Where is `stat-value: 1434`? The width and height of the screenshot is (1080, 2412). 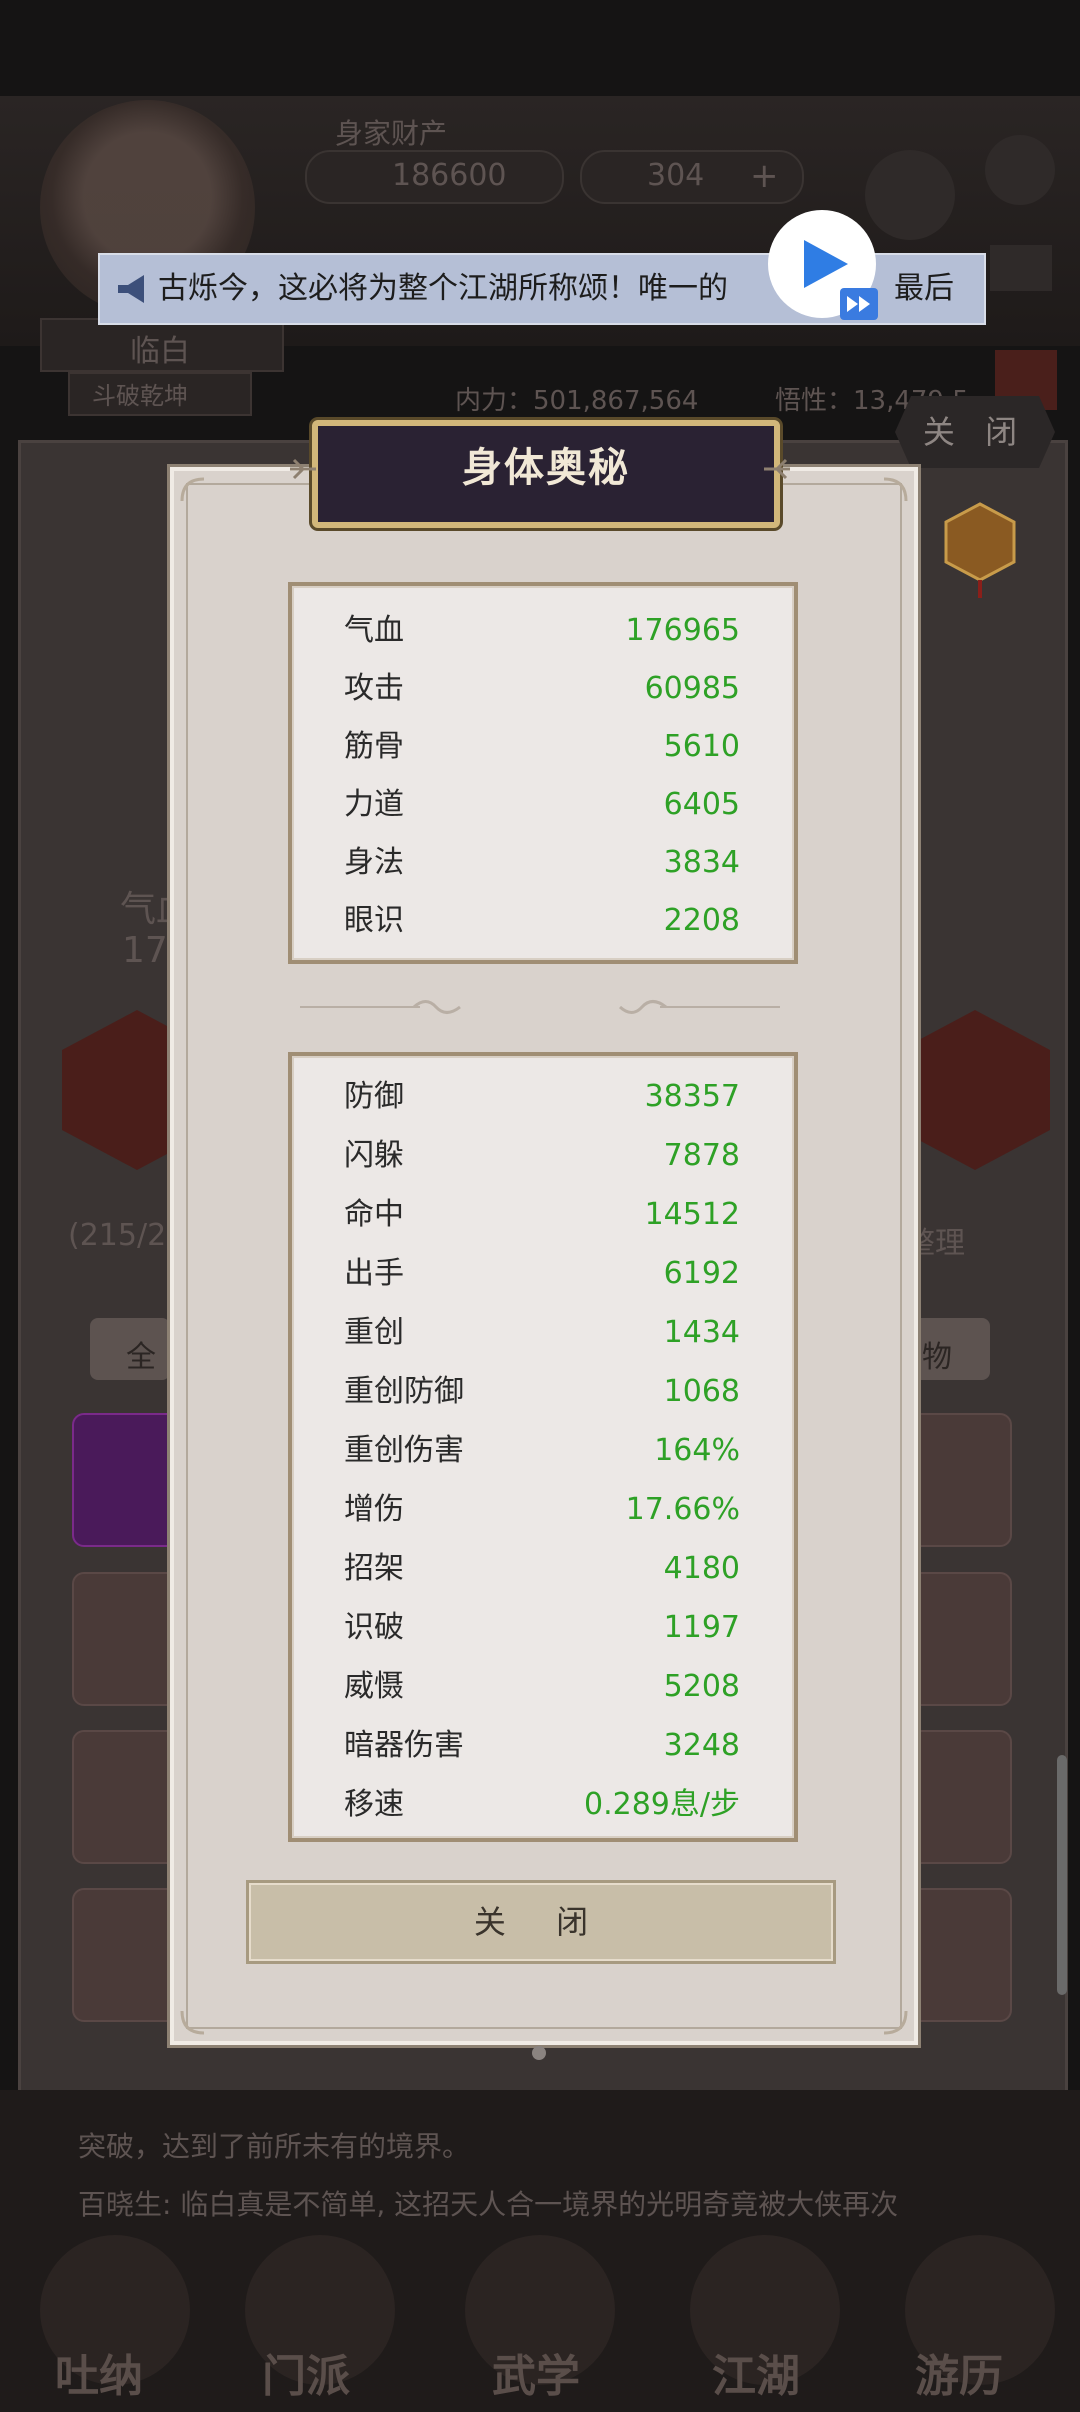 stat-value: 1434 is located at coordinates (701, 1332).